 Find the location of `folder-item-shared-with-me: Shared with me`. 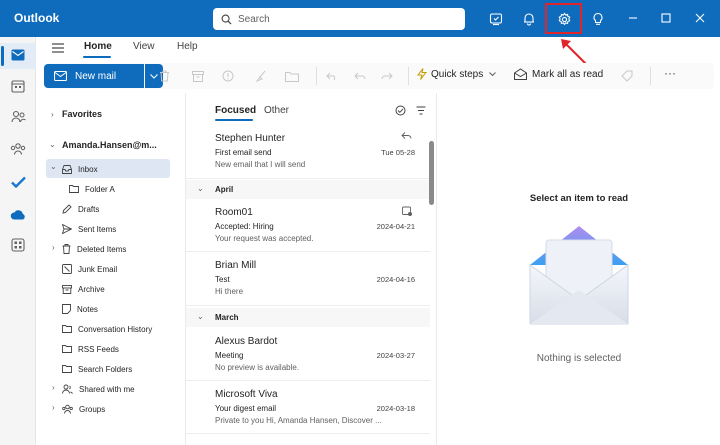

folder-item-shared-with-me: Shared with me is located at coordinates (98, 389).